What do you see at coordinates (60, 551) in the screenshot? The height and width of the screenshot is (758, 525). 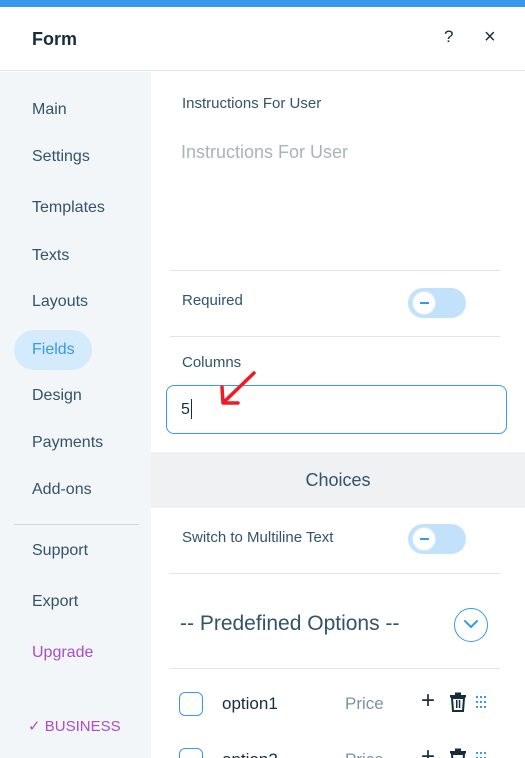 I see `sidebar-item-support: Support` at bounding box center [60, 551].